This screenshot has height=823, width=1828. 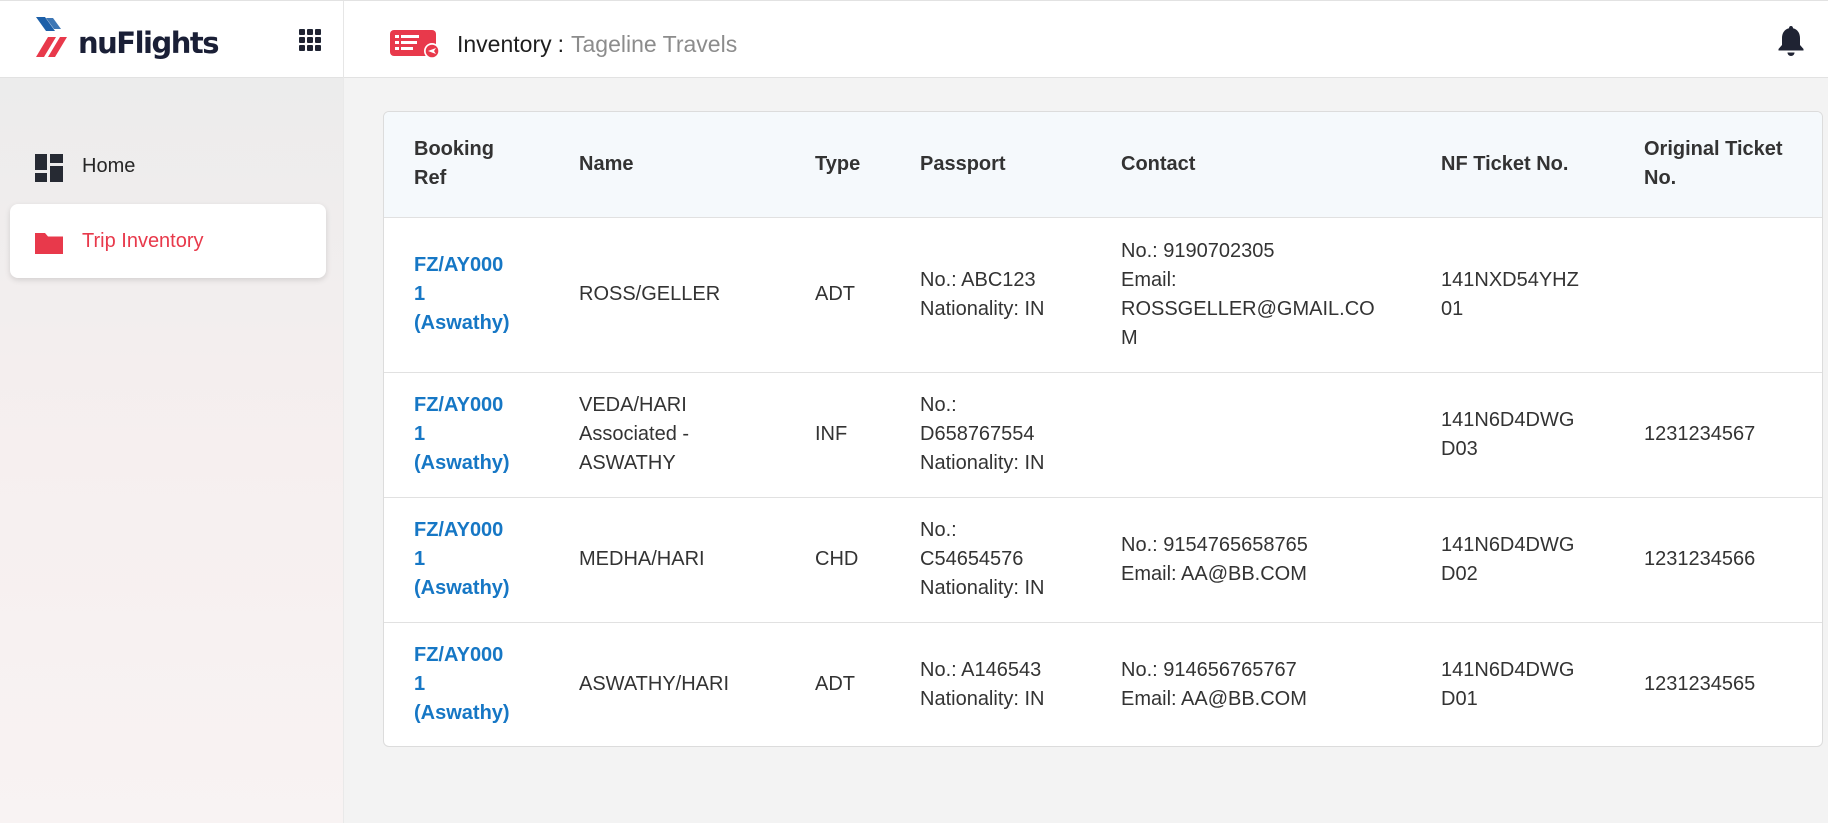 What do you see at coordinates (310, 40) in the screenshot?
I see `apps-grid-icon` at bounding box center [310, 40].